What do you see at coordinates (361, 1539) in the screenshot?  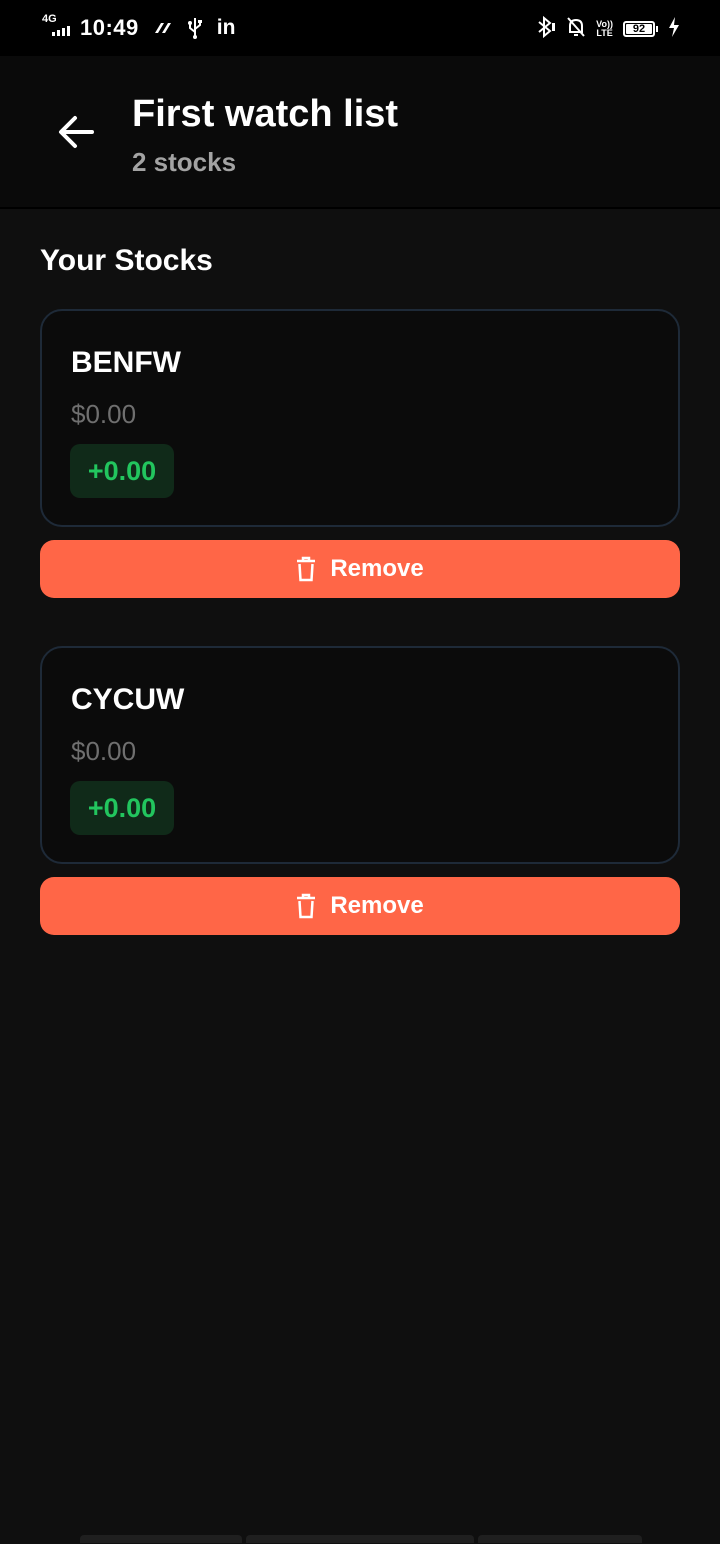 I see `bottom-nav-hint` at bounding box center [361, 1539].